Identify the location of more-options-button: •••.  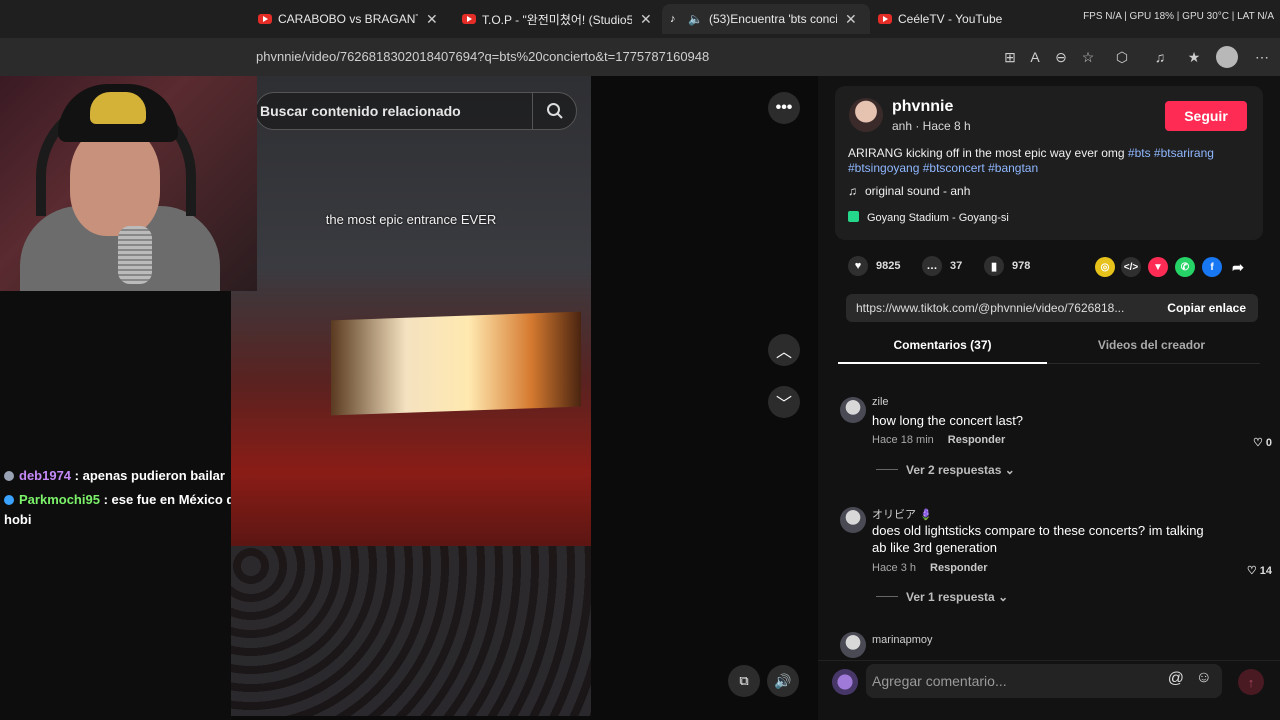
(784, 108).